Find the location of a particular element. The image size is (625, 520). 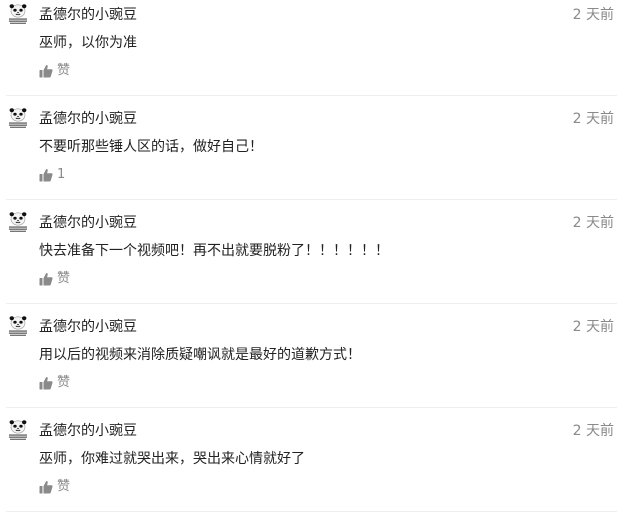

comment-text: 巫师，你难过就哭出来，哭出来心情就好了 is located at coordinates (172, 459).